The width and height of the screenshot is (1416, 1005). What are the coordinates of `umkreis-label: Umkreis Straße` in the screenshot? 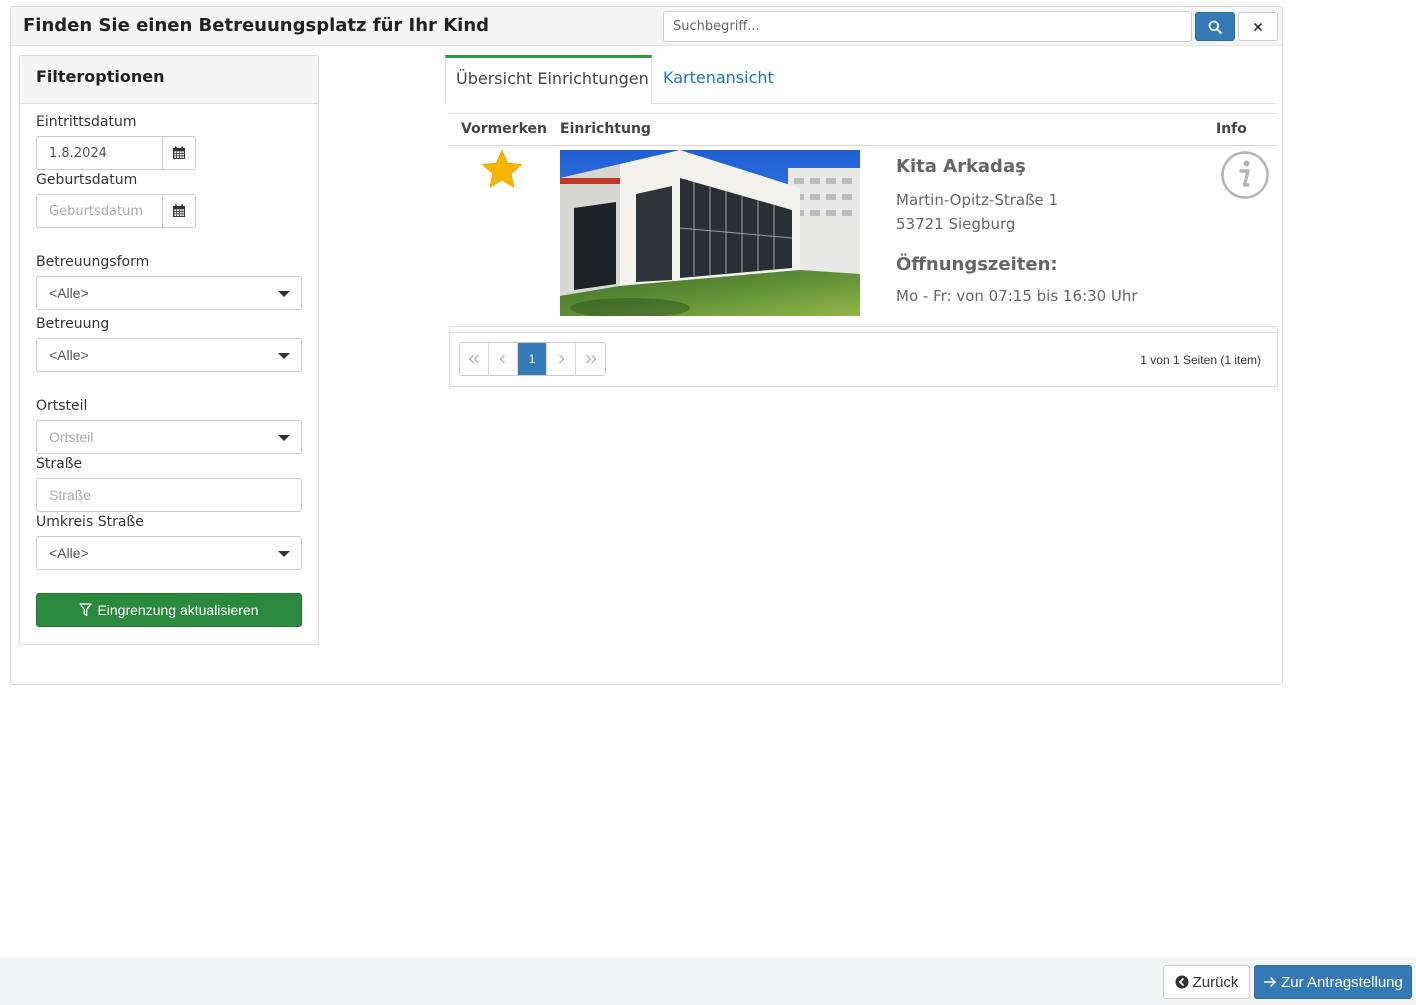 It's located at (90, 522).